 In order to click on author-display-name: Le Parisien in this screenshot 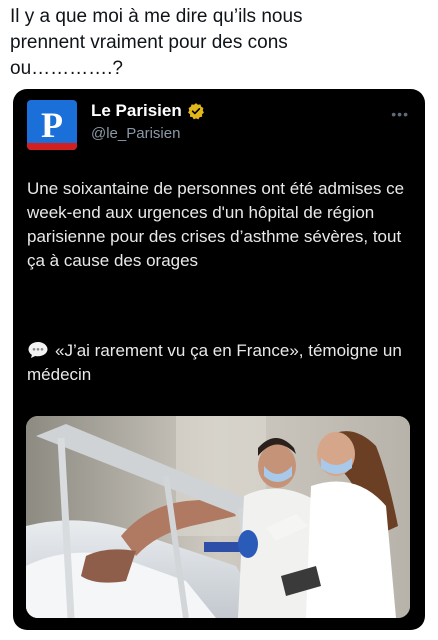, I will do `click(136, 110)`.